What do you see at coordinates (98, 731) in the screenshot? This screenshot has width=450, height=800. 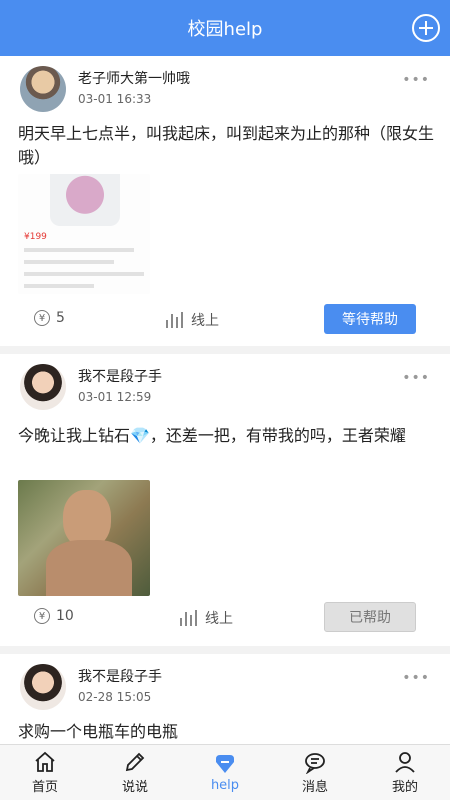 I see `post-content: 求购一个电瓶车的电瓶` at bounding box center [98, 731].